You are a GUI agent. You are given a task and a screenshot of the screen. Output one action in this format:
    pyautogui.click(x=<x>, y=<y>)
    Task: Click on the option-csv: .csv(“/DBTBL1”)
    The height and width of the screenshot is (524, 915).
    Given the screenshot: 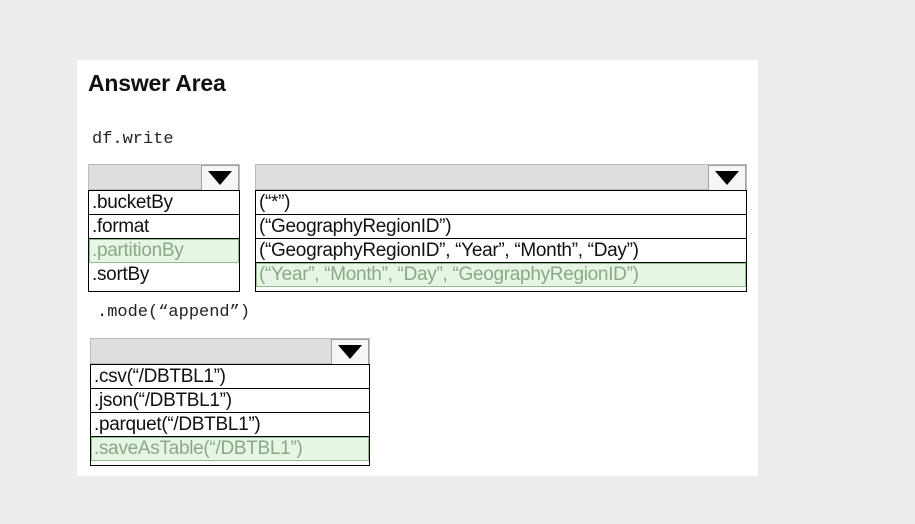 What is the action you would take?
    pyautogui.click(x=230, y=377)
    